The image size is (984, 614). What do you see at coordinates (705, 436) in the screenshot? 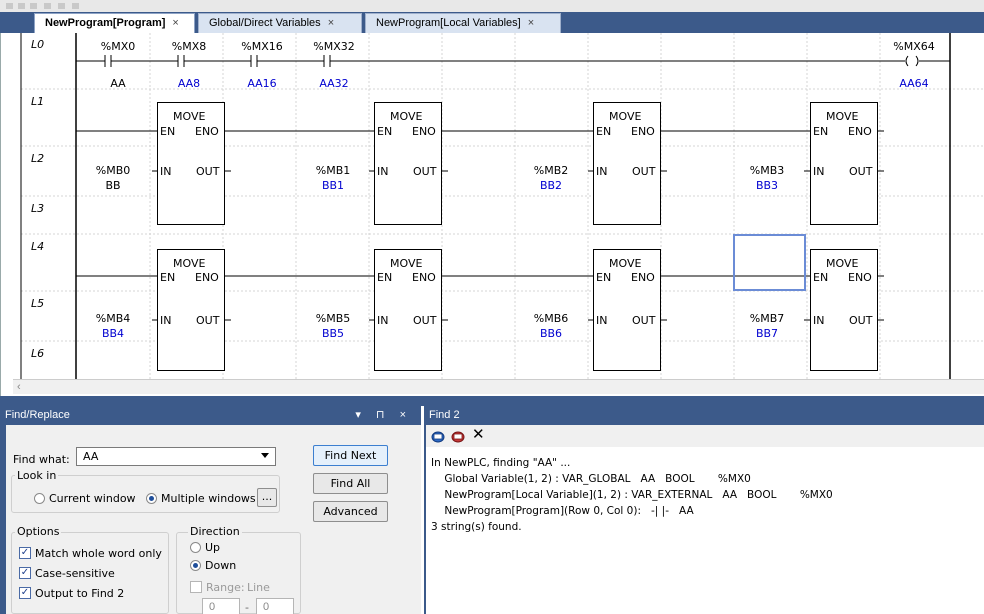
I see `find2-toolbar: ✕` at bounding box center [705, 436].